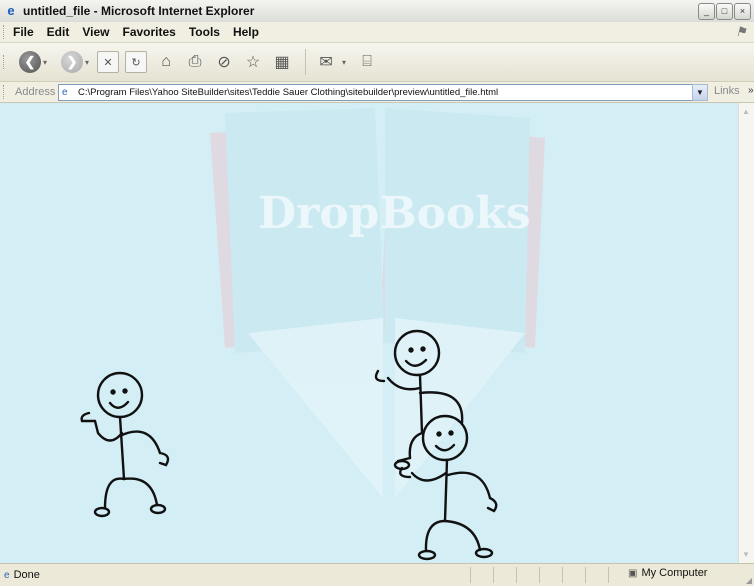 This screenshot has height=586, width=754. I want to click on menu-tools: Tools, so click(204, 32).